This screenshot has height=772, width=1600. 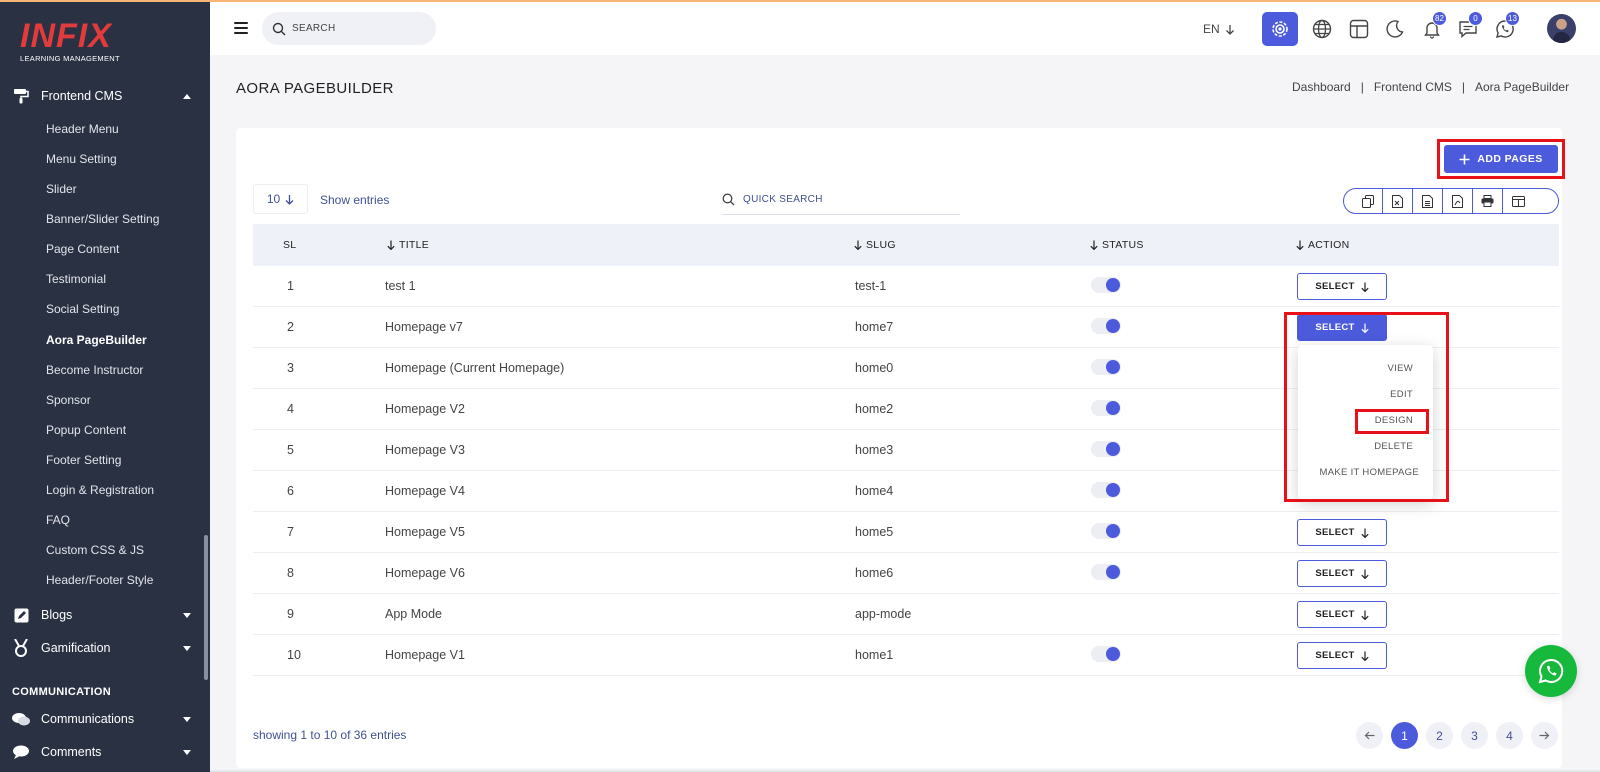 I want to click on pagination-page-2: 2, so click(x=1439, y=735).